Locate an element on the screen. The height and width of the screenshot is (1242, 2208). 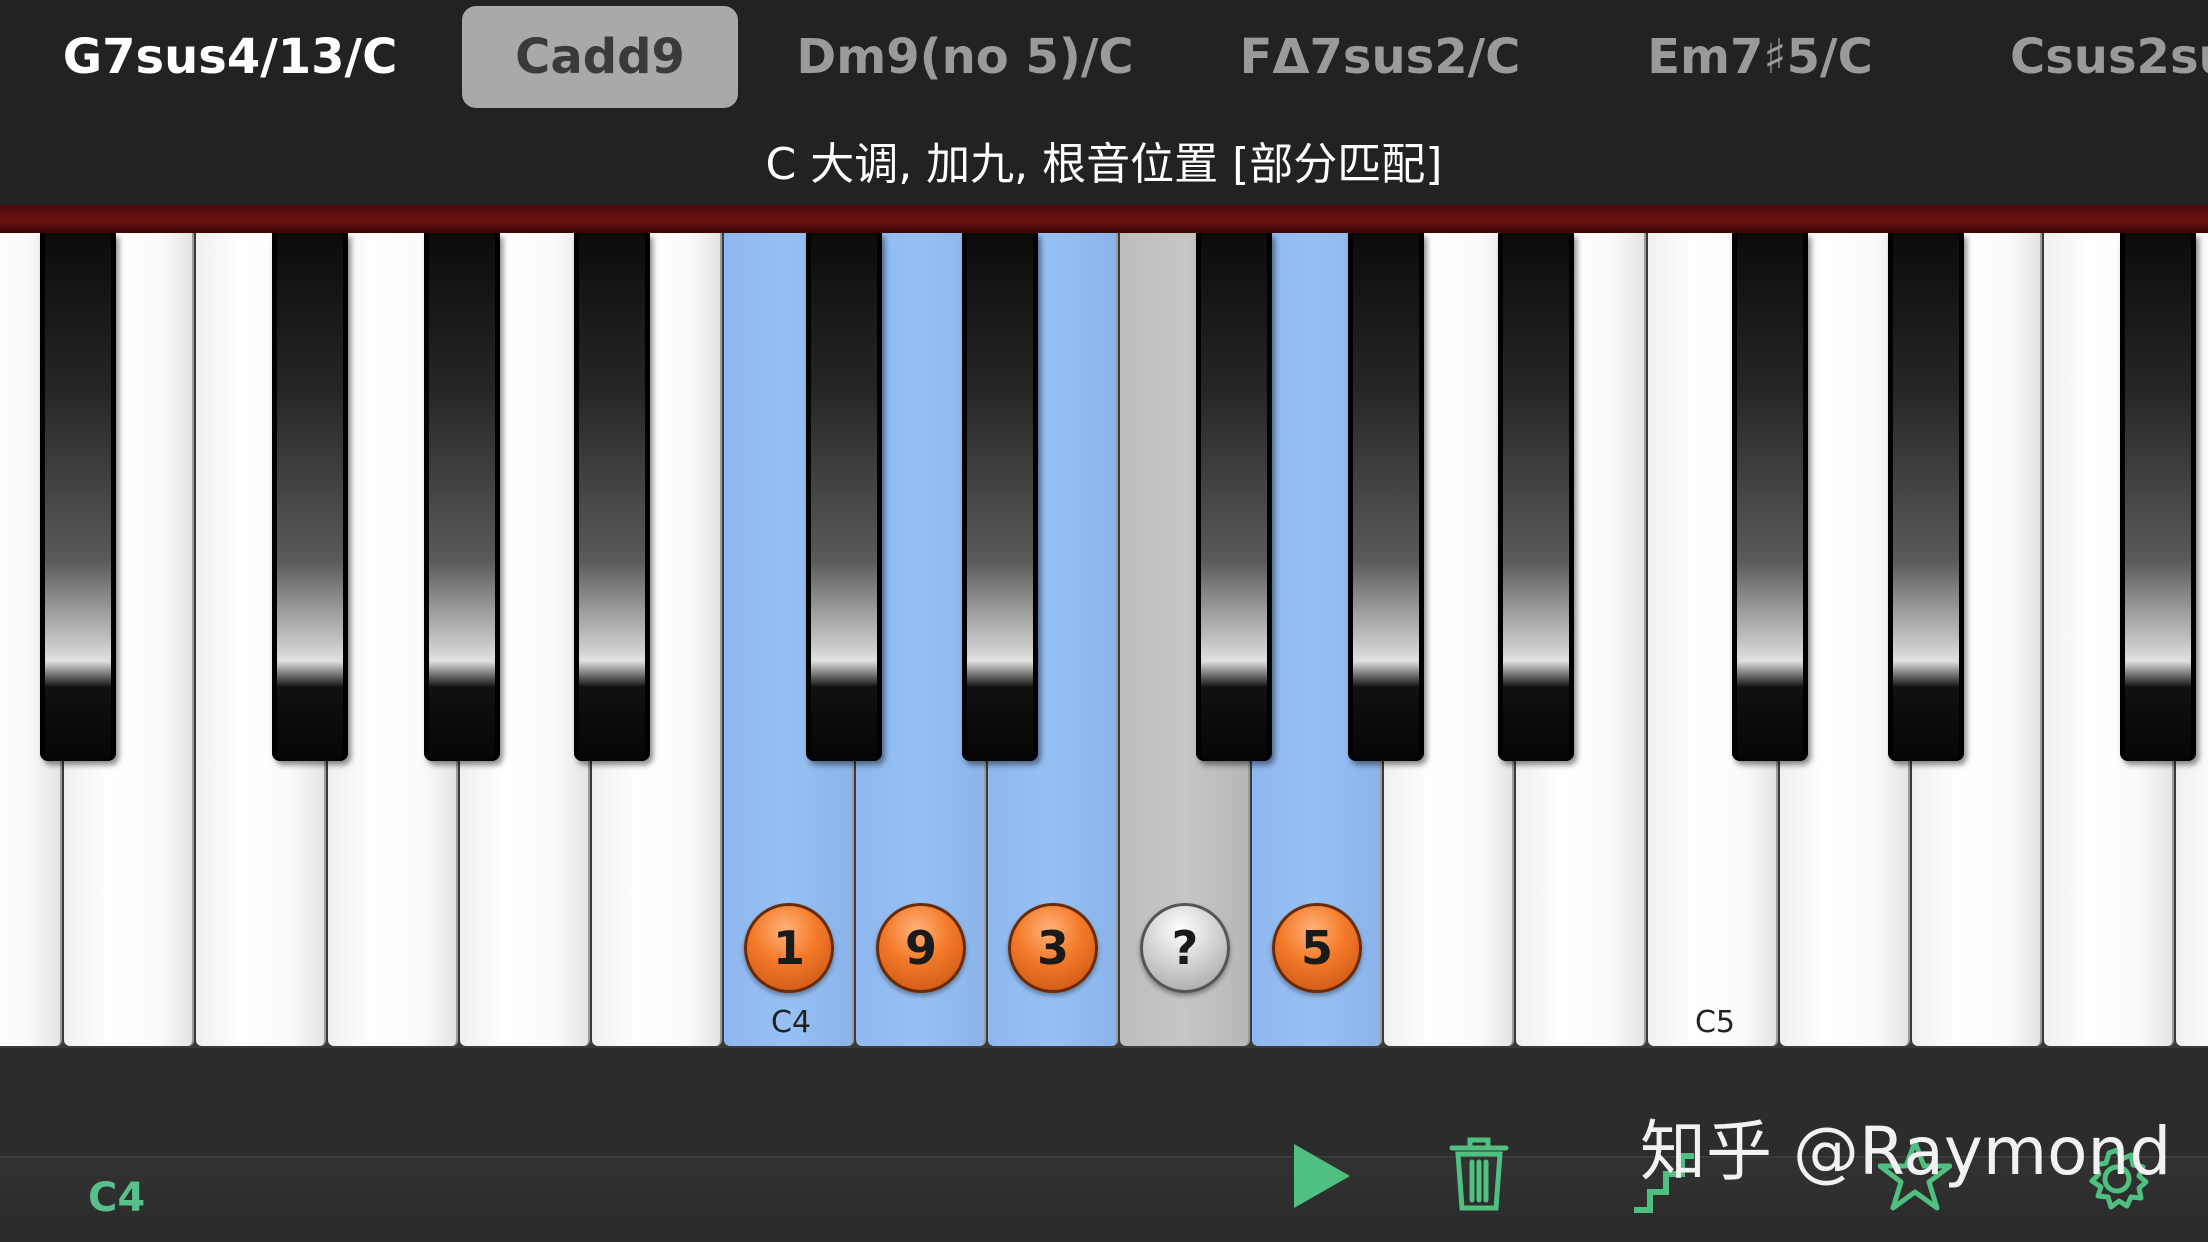
watermark-text: 知乎 @Raymond is located at coordinates (1906, 1151).